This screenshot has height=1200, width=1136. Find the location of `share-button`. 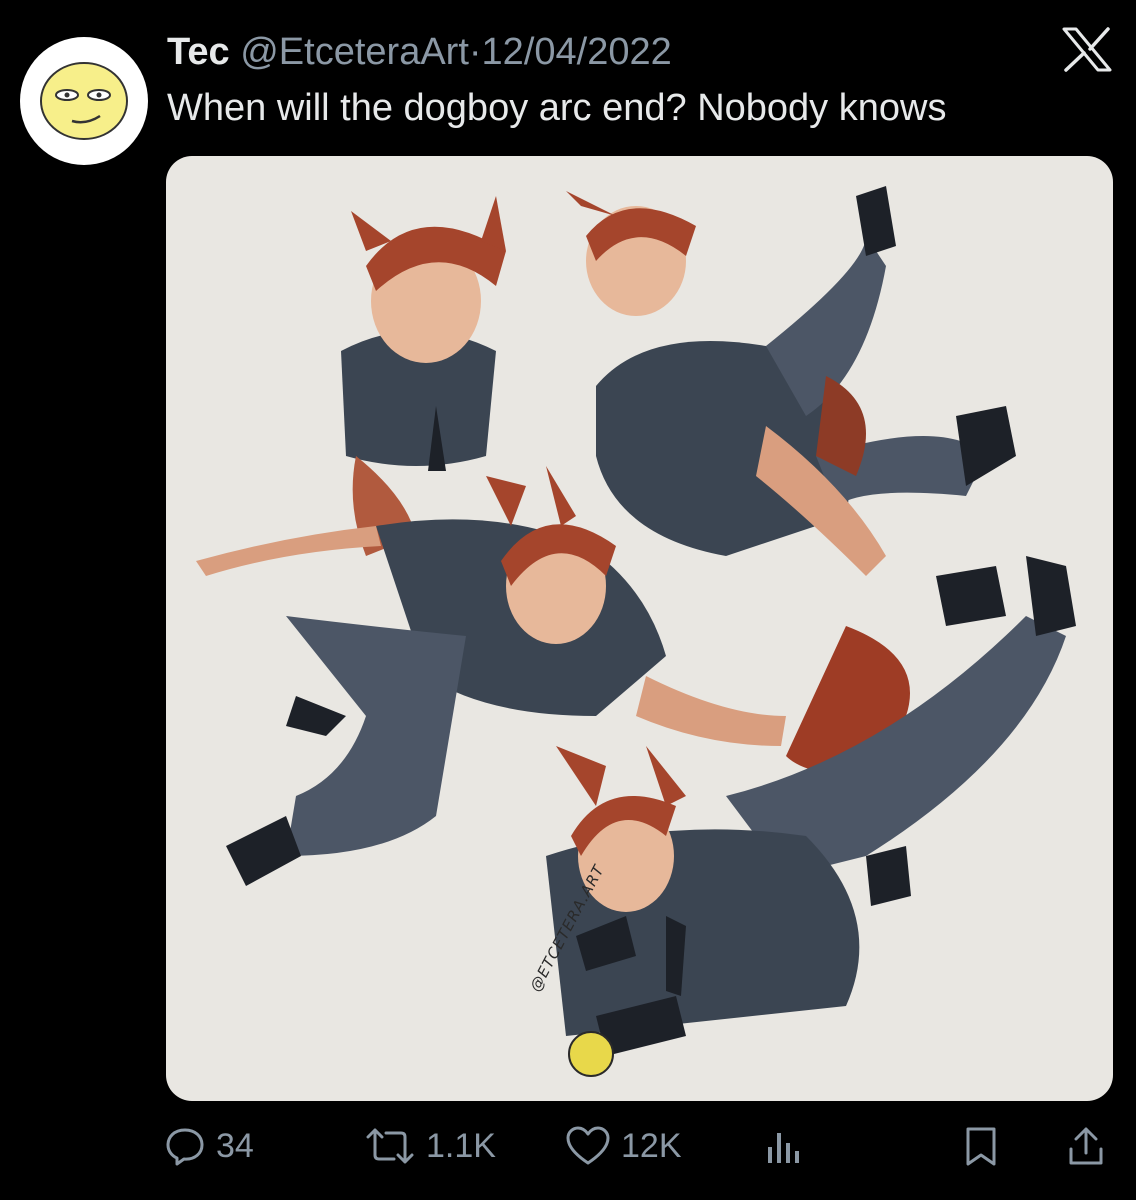

share-button is located at coordinates (1086, 1146).